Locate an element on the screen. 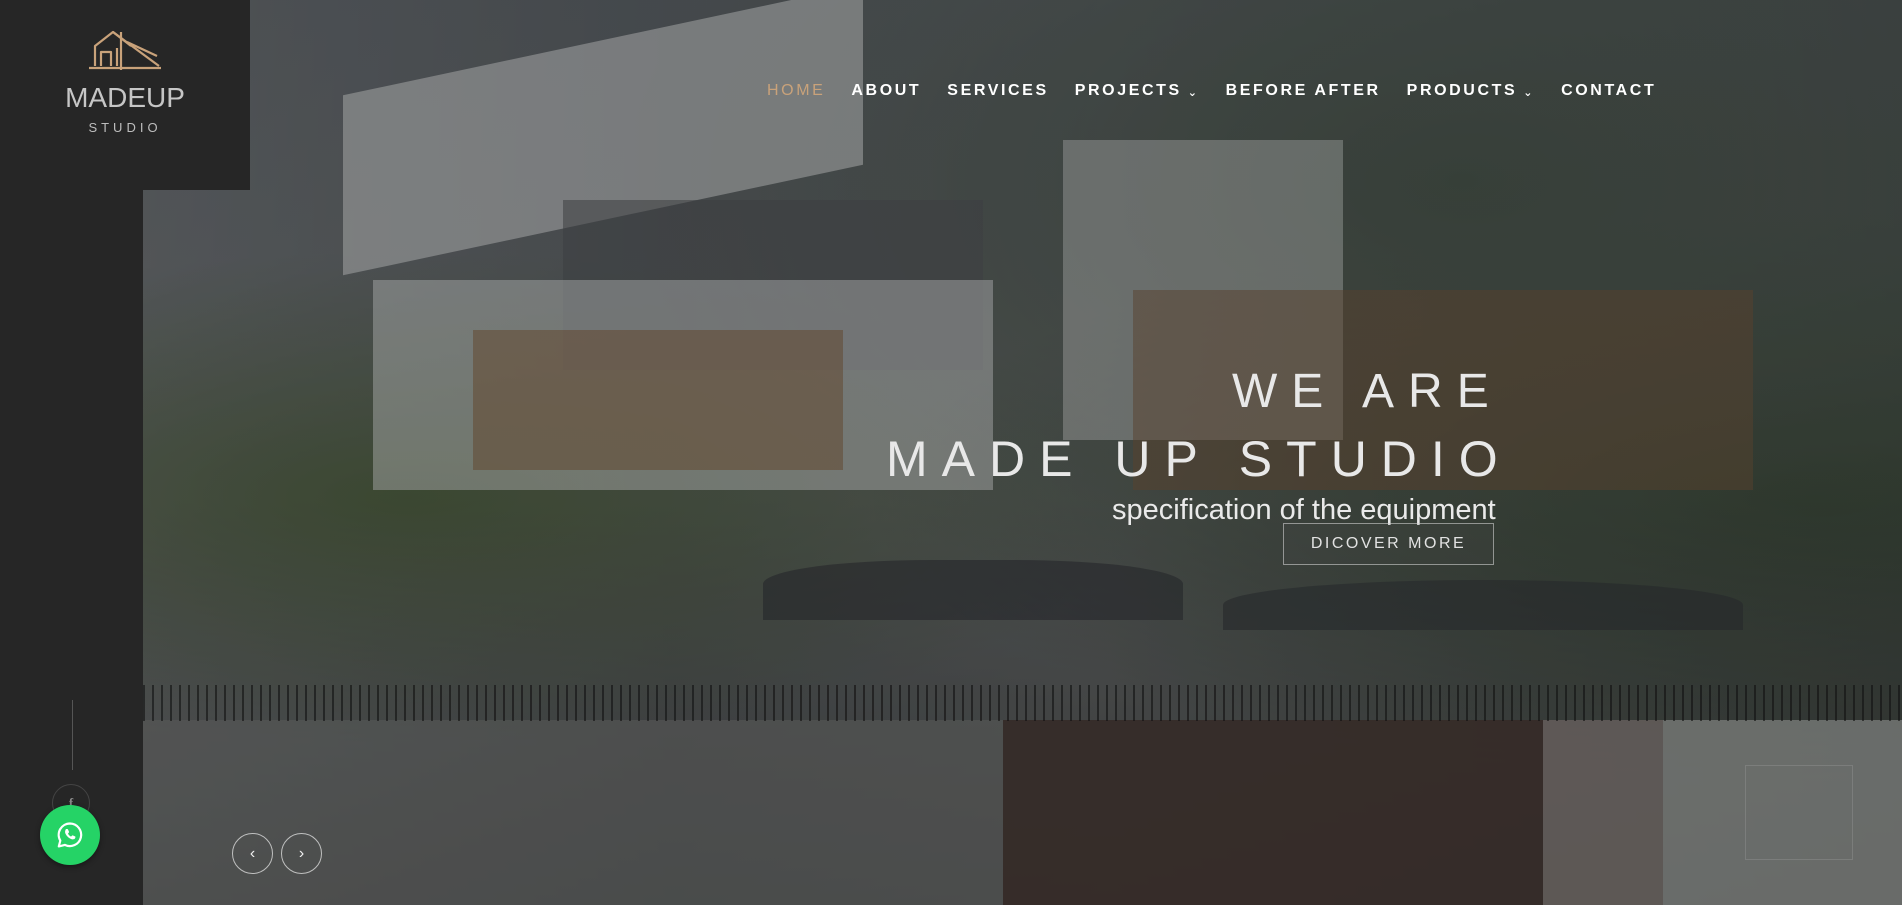  logo: MADEUP STUDIO is located at coordinates (125, 95).